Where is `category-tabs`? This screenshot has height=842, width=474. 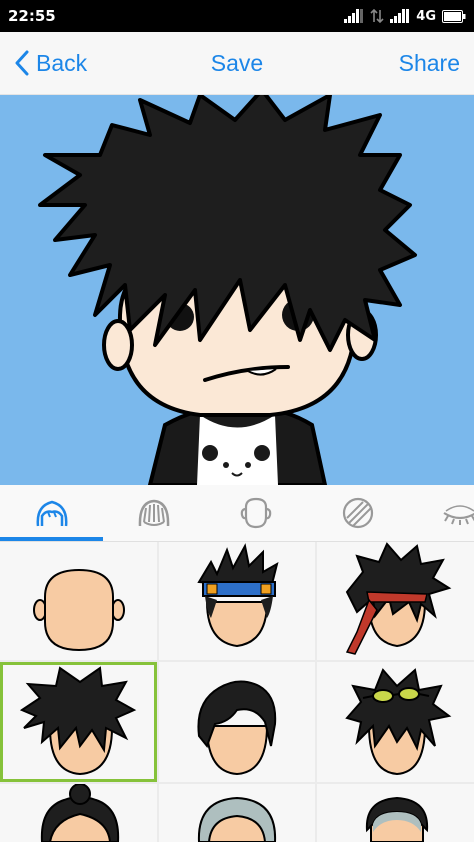 category-tabs is located at coordinates (237, 513).